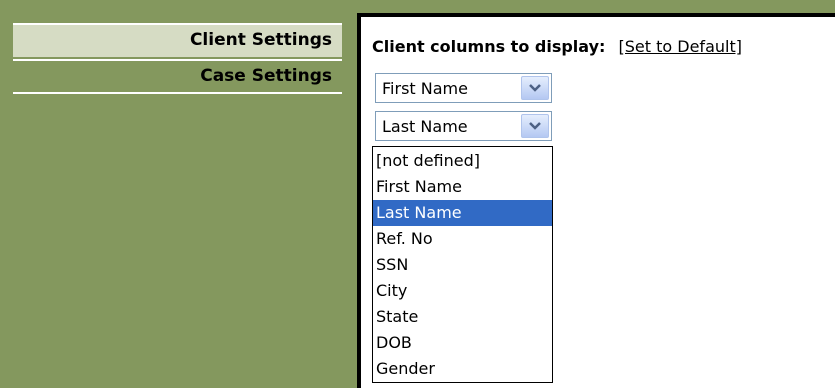 The width and height of the screenshot is (835, 388). Describe the element at coordinates (462, 187) in the screenshot. I see `dropdown-option-first-name: First Name` at that location.